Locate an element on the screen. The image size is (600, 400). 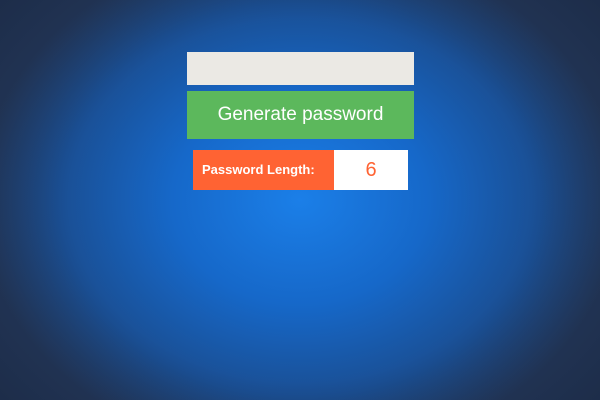
password-length-row: Password Length: is located at coordinates (300, 170).